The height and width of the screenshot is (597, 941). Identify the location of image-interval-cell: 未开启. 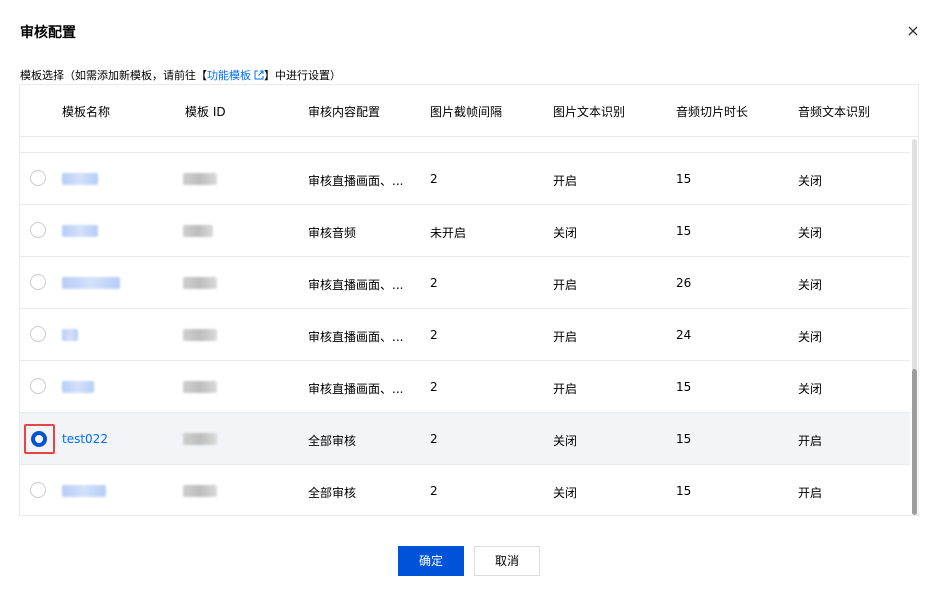
(448, 233).